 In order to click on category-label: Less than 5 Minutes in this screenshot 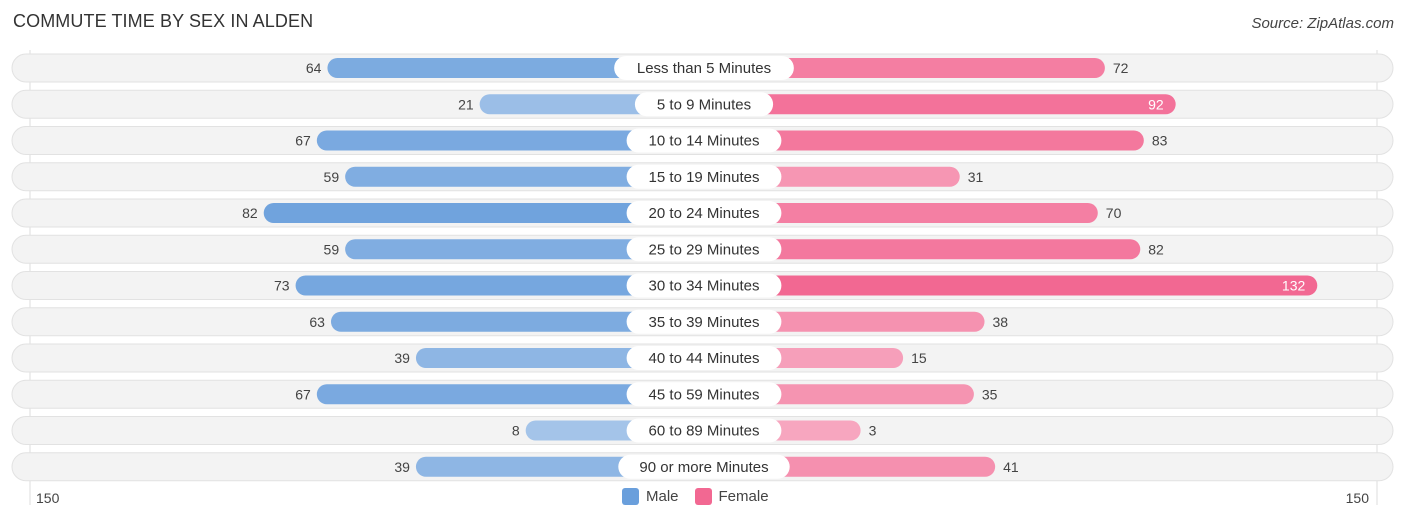, I will do `click(704, 68)`.